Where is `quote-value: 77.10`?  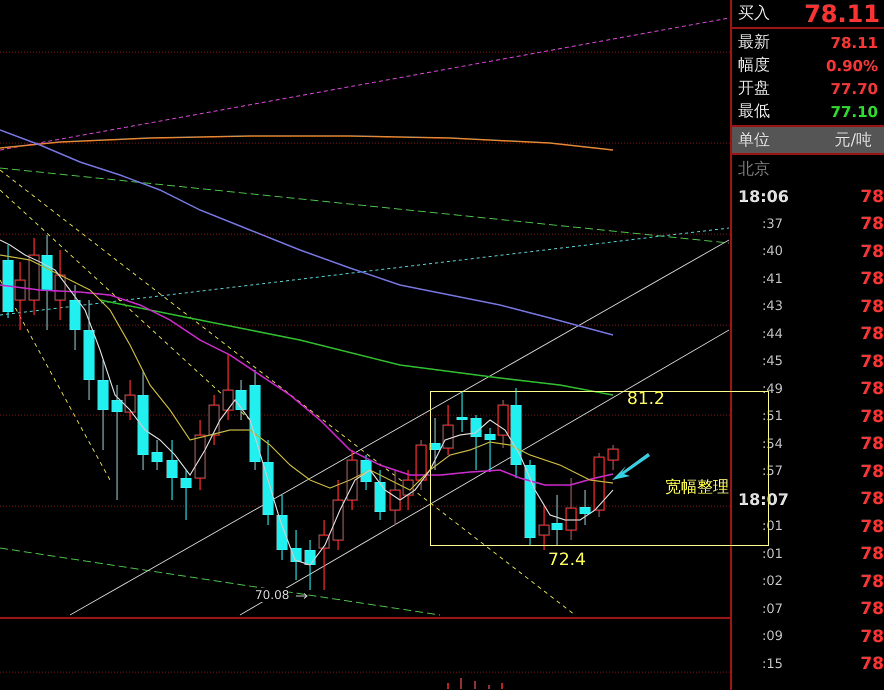 quote-value: 77.10 is located at coordinates (854, 111).